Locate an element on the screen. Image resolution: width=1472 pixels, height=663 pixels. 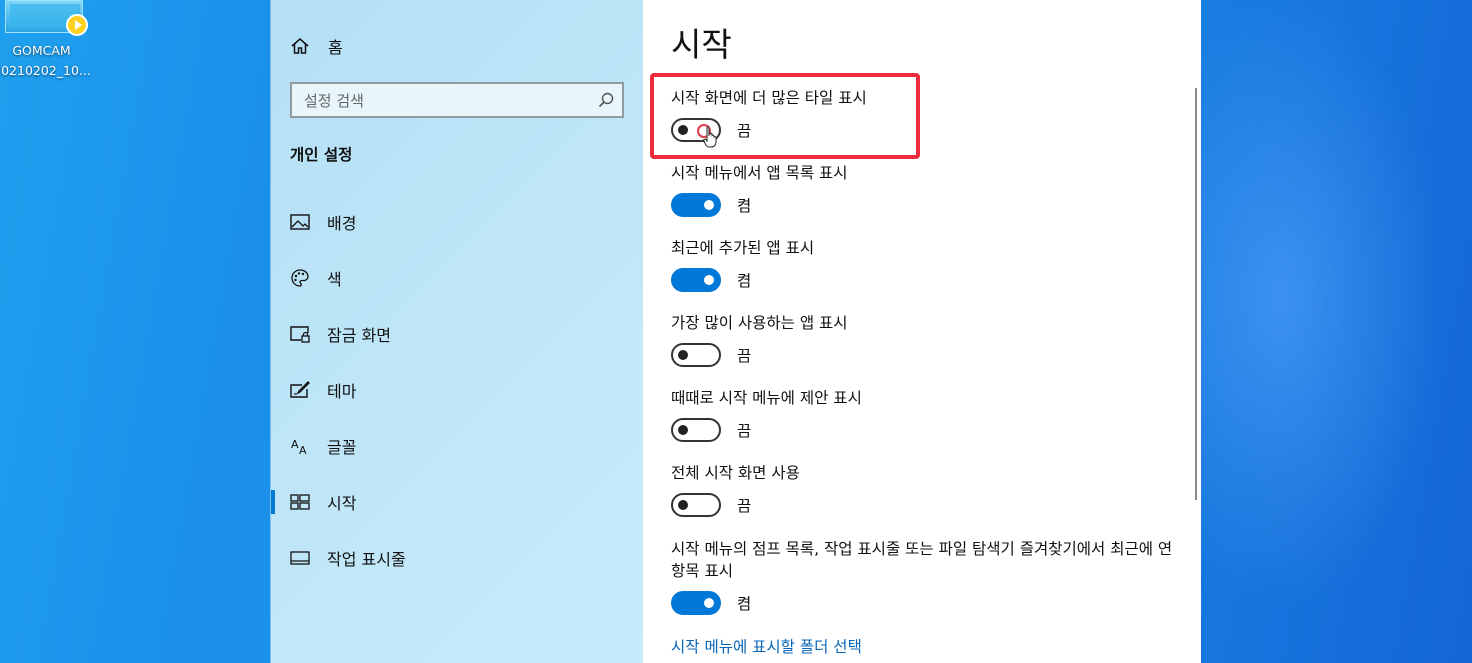
sidebar-item-label: 색 is located at coordinates (334, 279).